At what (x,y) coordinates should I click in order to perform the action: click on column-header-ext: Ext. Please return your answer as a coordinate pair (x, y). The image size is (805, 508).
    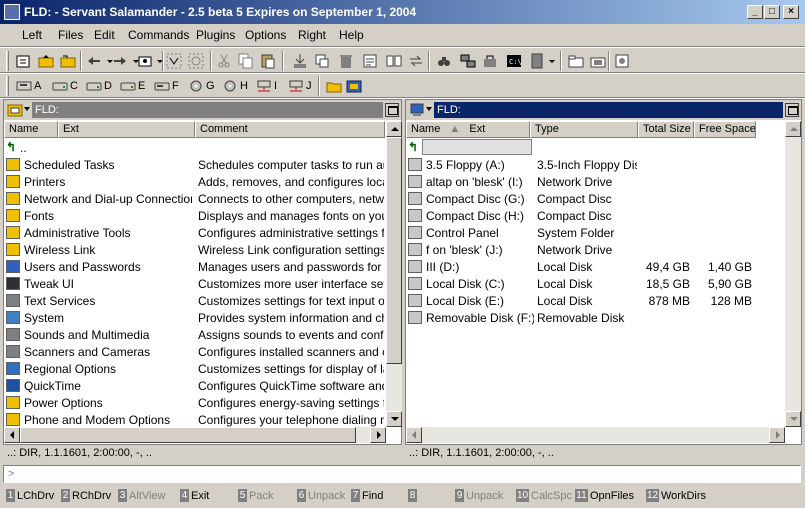
    Looking at the image, I should click on (126, 129).